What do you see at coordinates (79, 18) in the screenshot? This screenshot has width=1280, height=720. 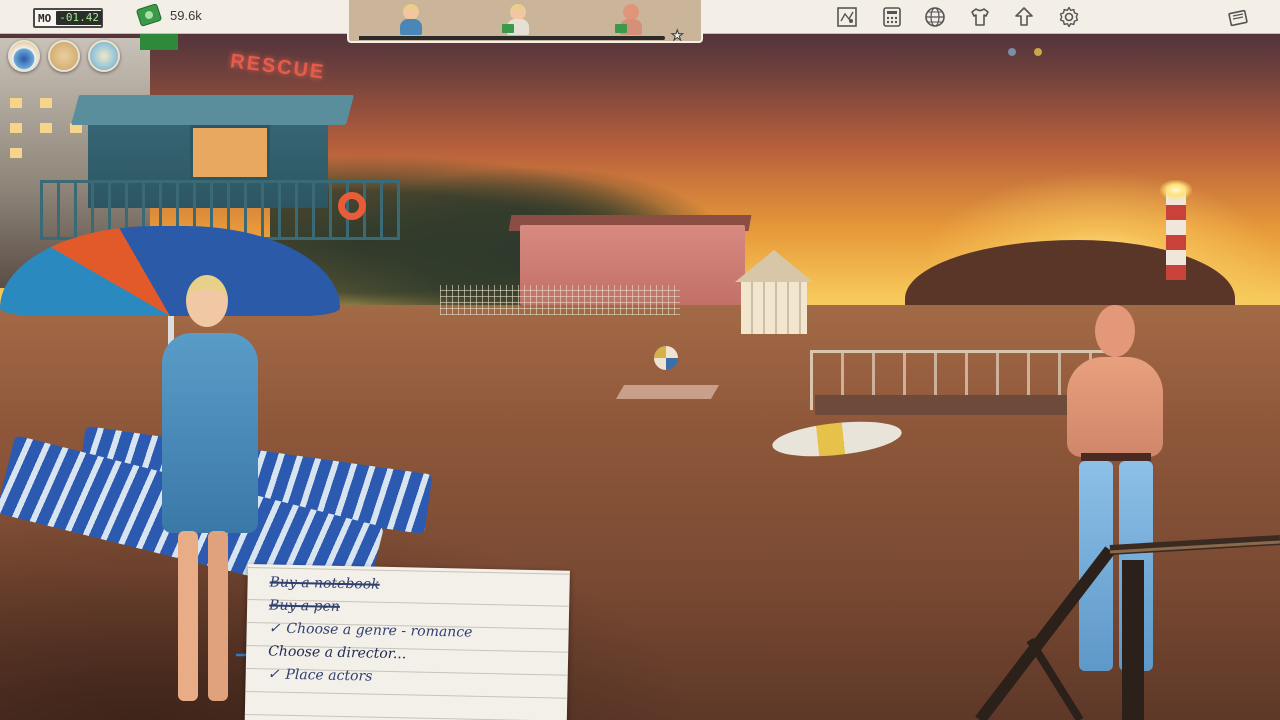 I see `month-value: -01.42` at bounding box center [79, 18].